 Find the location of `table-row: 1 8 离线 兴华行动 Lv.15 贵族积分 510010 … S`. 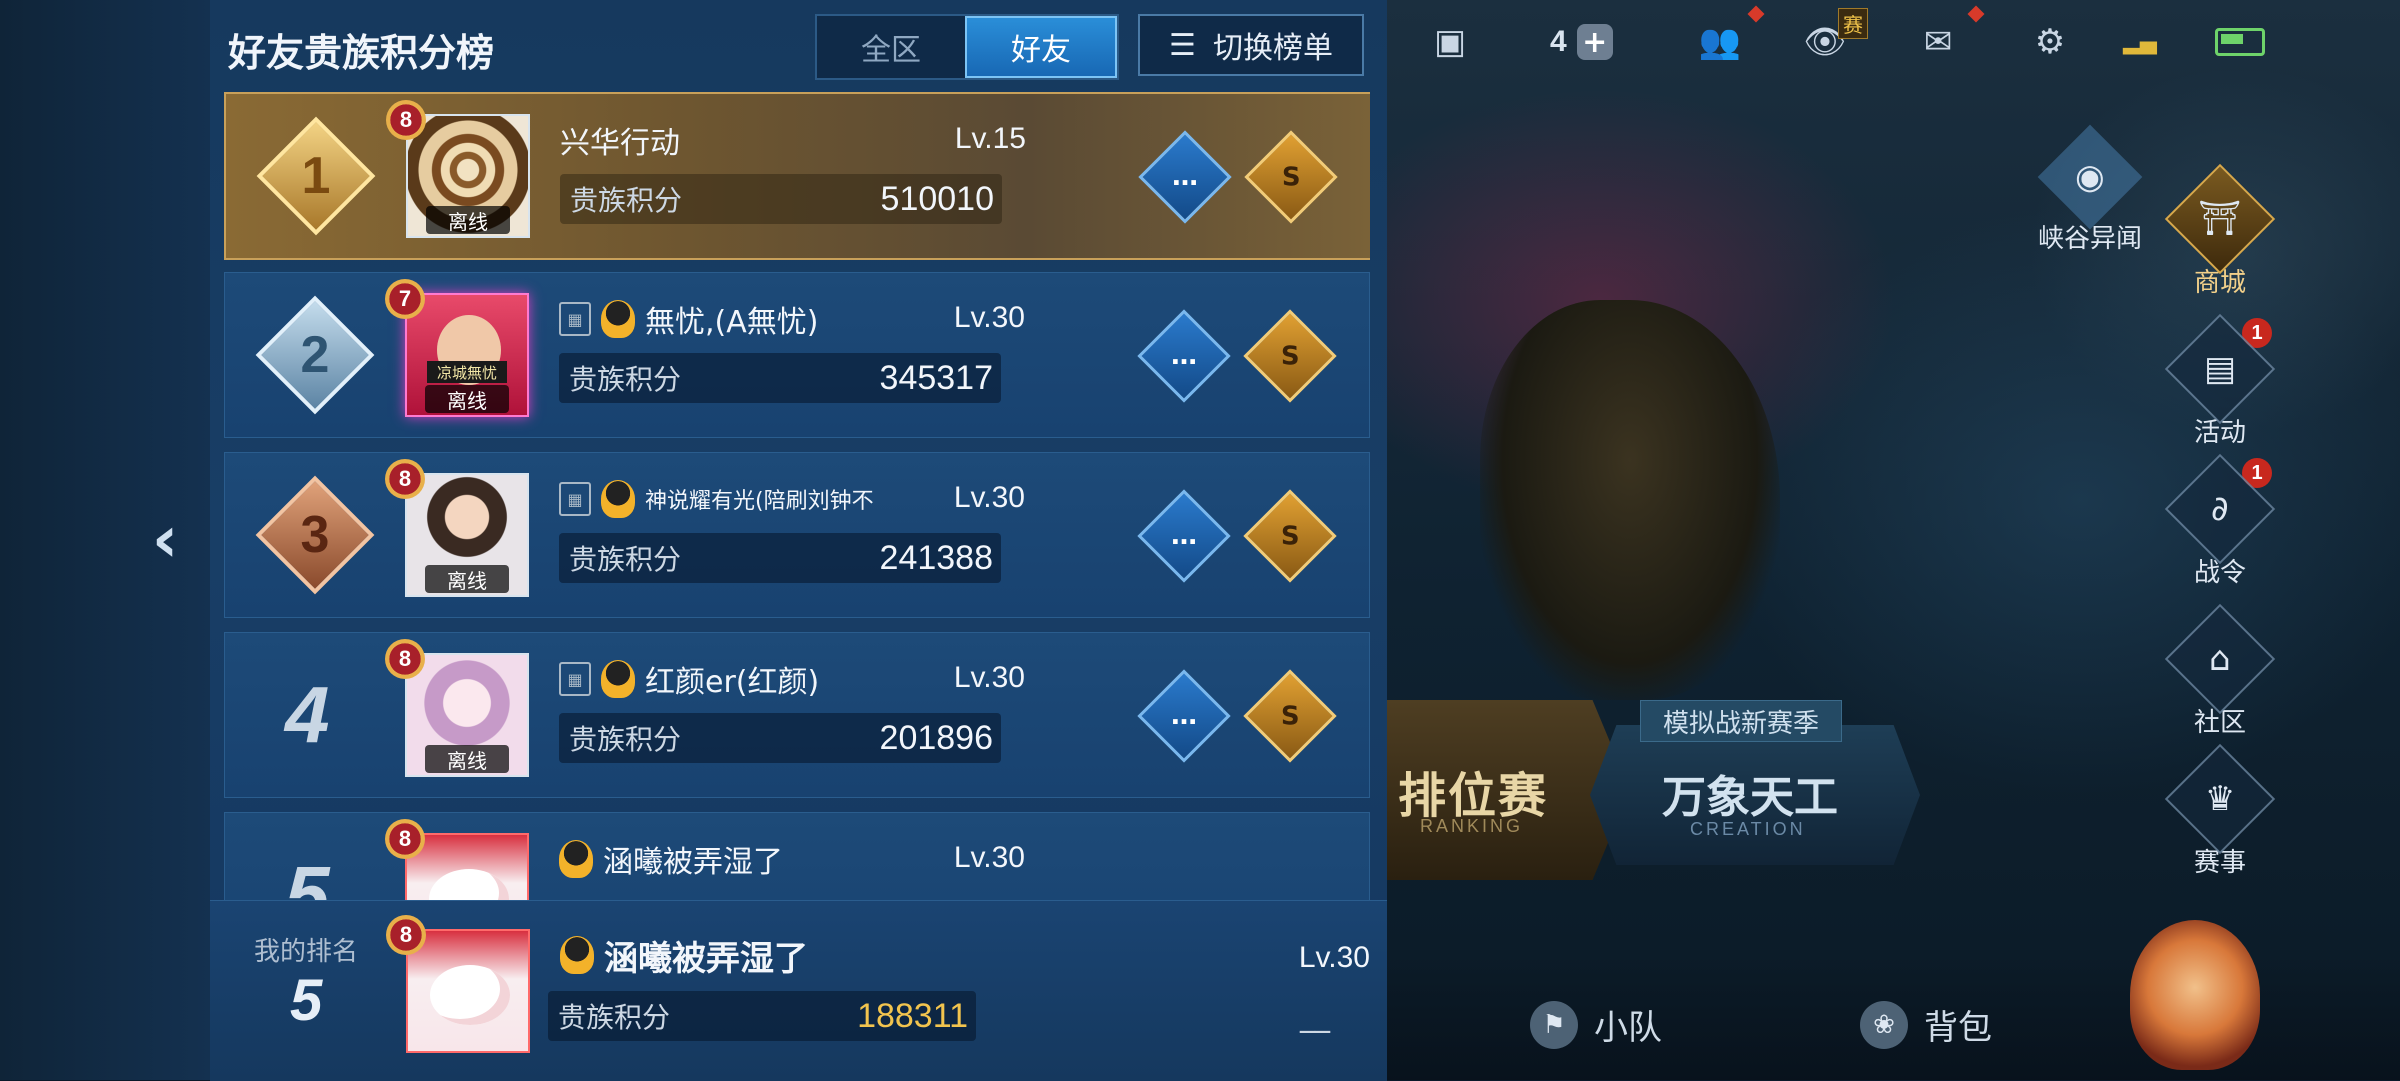

table-row: 1 8 离线 兴华行动 Lv.15 贵族积分 510010 … S is located at coordinates (797, 176).